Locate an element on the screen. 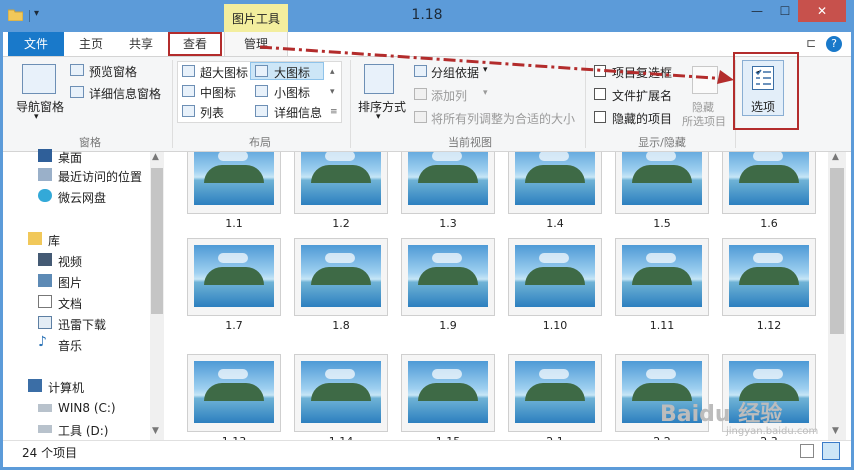 This screenshot has height=470, width=854. picture-icon is located at coordinates (45, 280).